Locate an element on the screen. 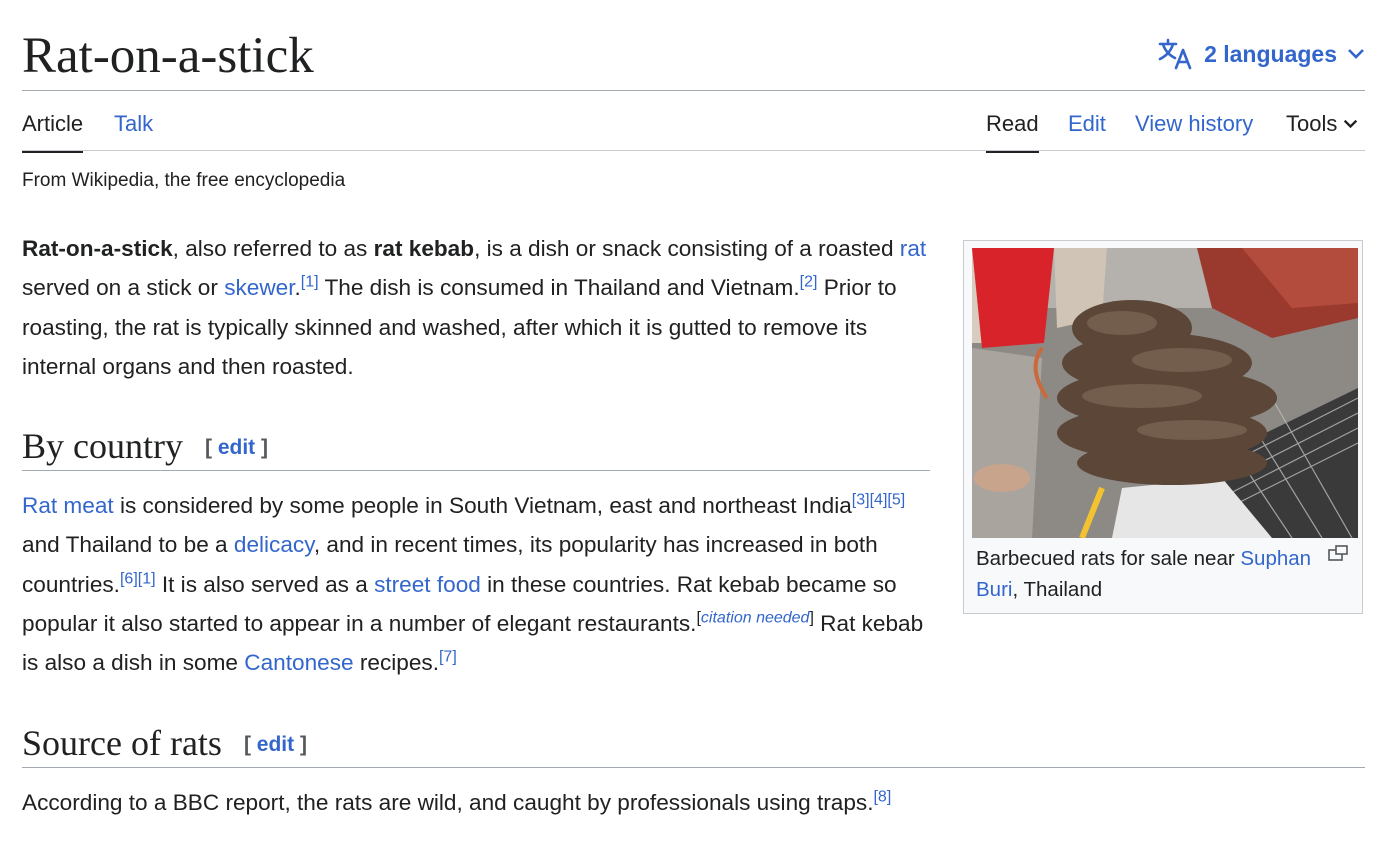 The image size is (1387, 843). tools-label: Tools is located at coordinates (1312, 123).